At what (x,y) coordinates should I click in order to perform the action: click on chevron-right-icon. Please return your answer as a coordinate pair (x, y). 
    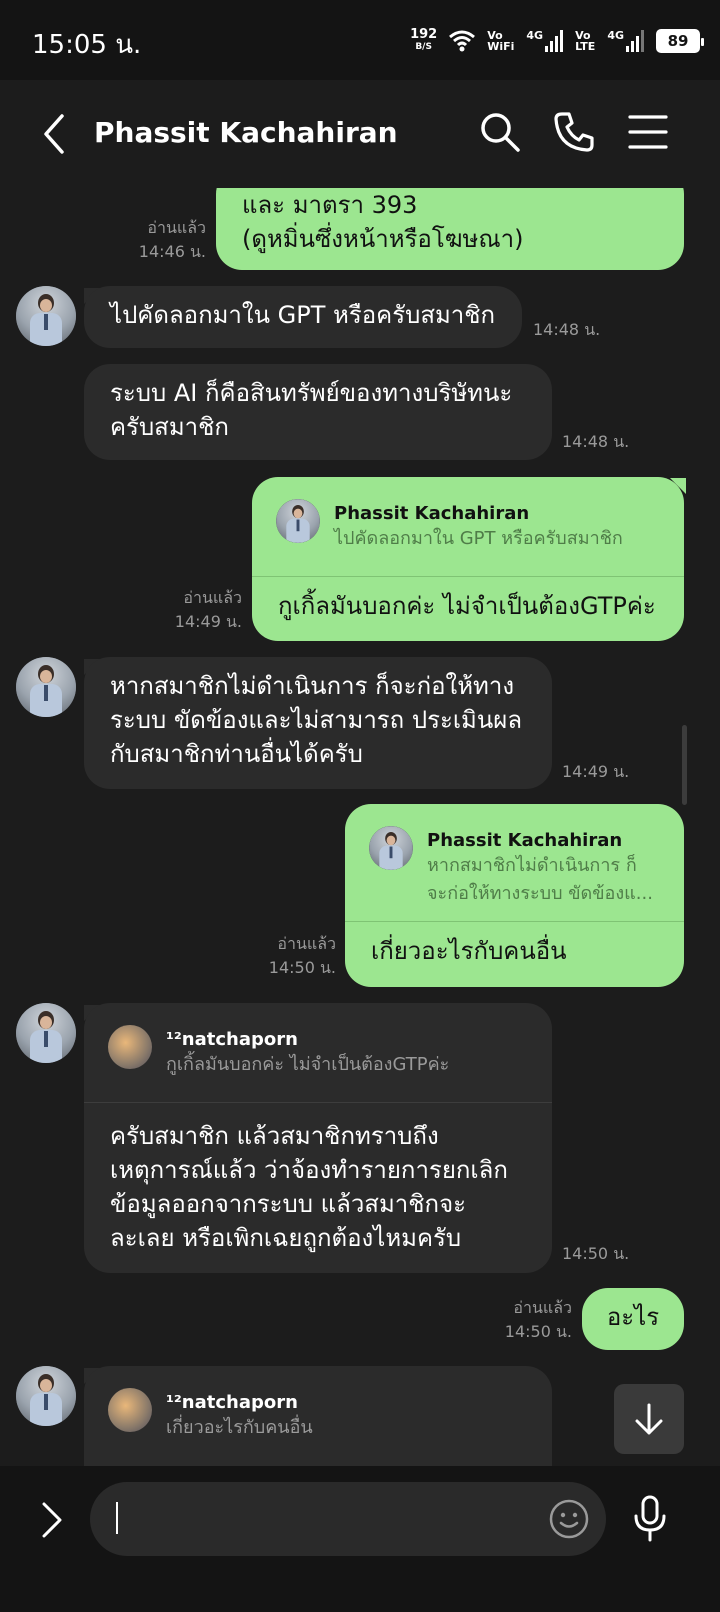
    Looking at the image, I should click on (52, 1520).